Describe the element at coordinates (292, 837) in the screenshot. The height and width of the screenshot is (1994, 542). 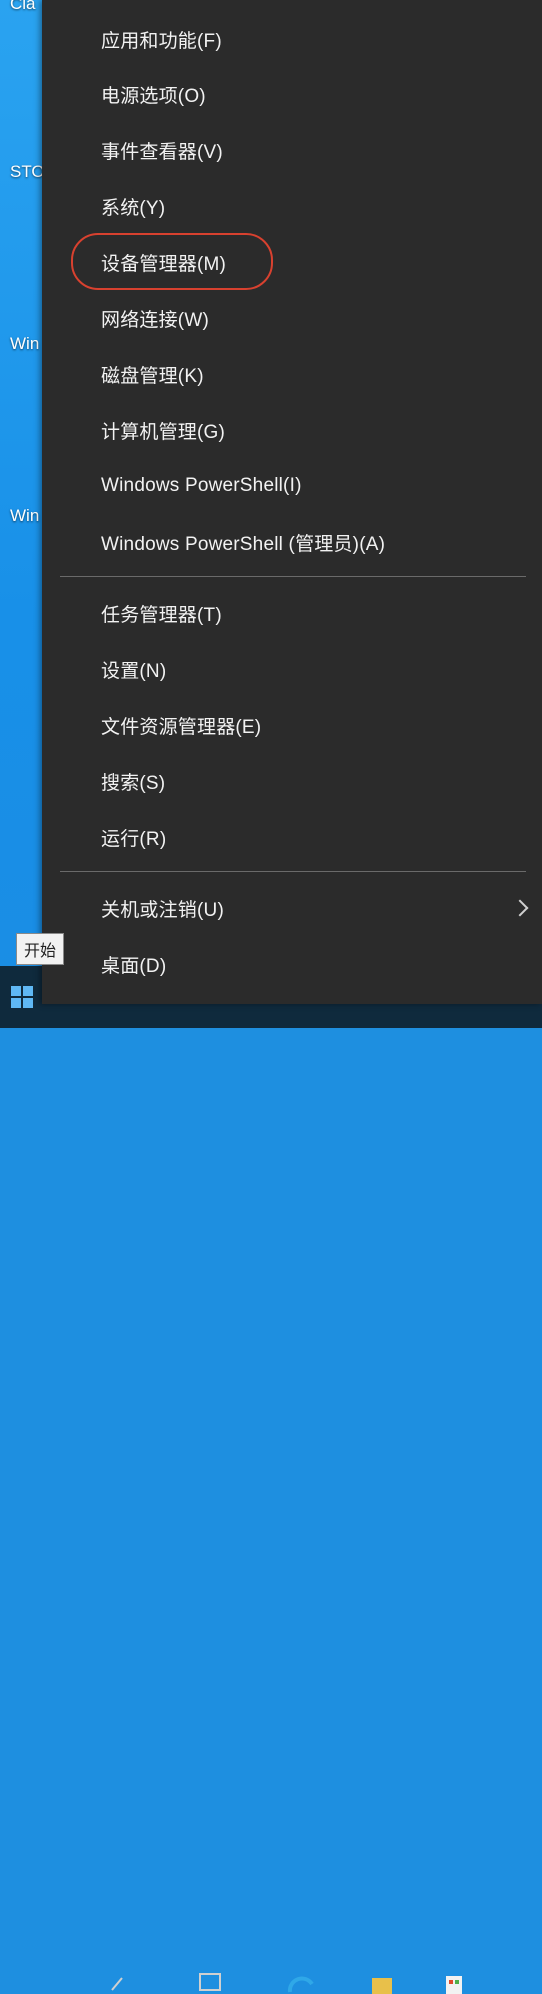
I see `menu-item-run: 运行(R)` at that location.